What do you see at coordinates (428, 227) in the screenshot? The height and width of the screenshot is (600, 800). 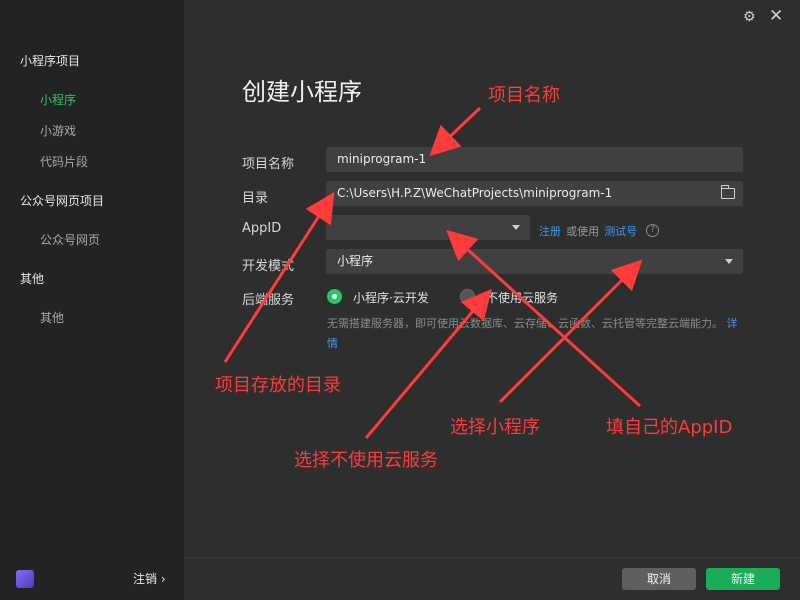 I see `appid-input` at bounding box center [428, 227].